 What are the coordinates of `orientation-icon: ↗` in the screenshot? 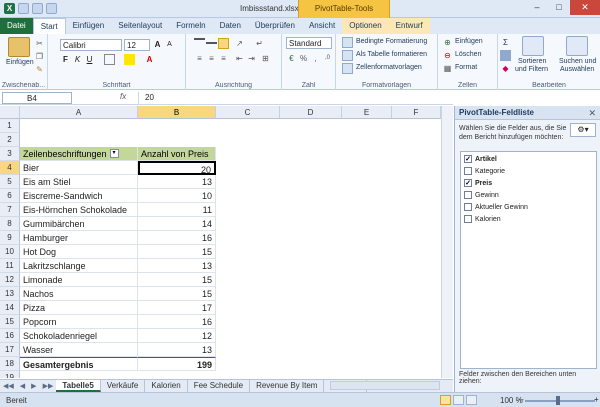 It's located at (239, 43).